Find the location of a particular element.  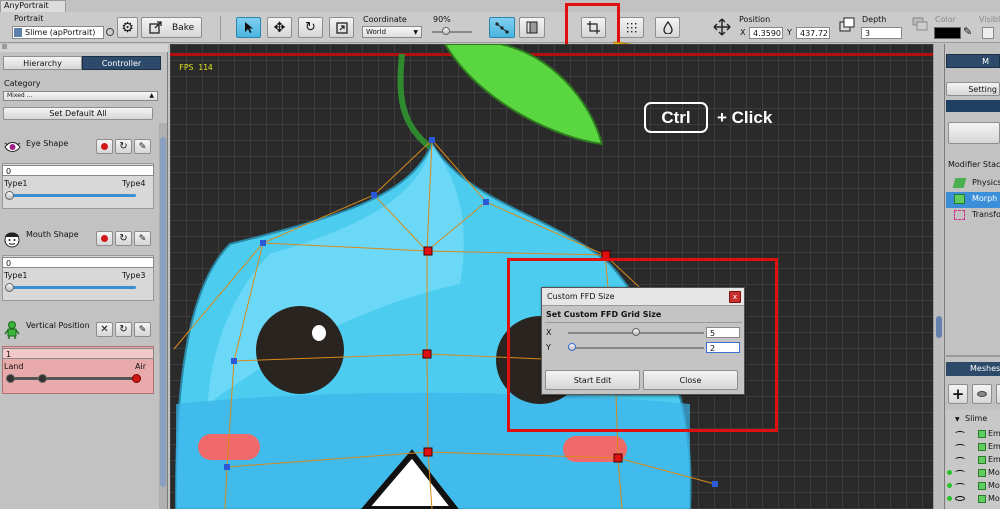

dialog-close-icon: x is located at coordinates (735, 297).